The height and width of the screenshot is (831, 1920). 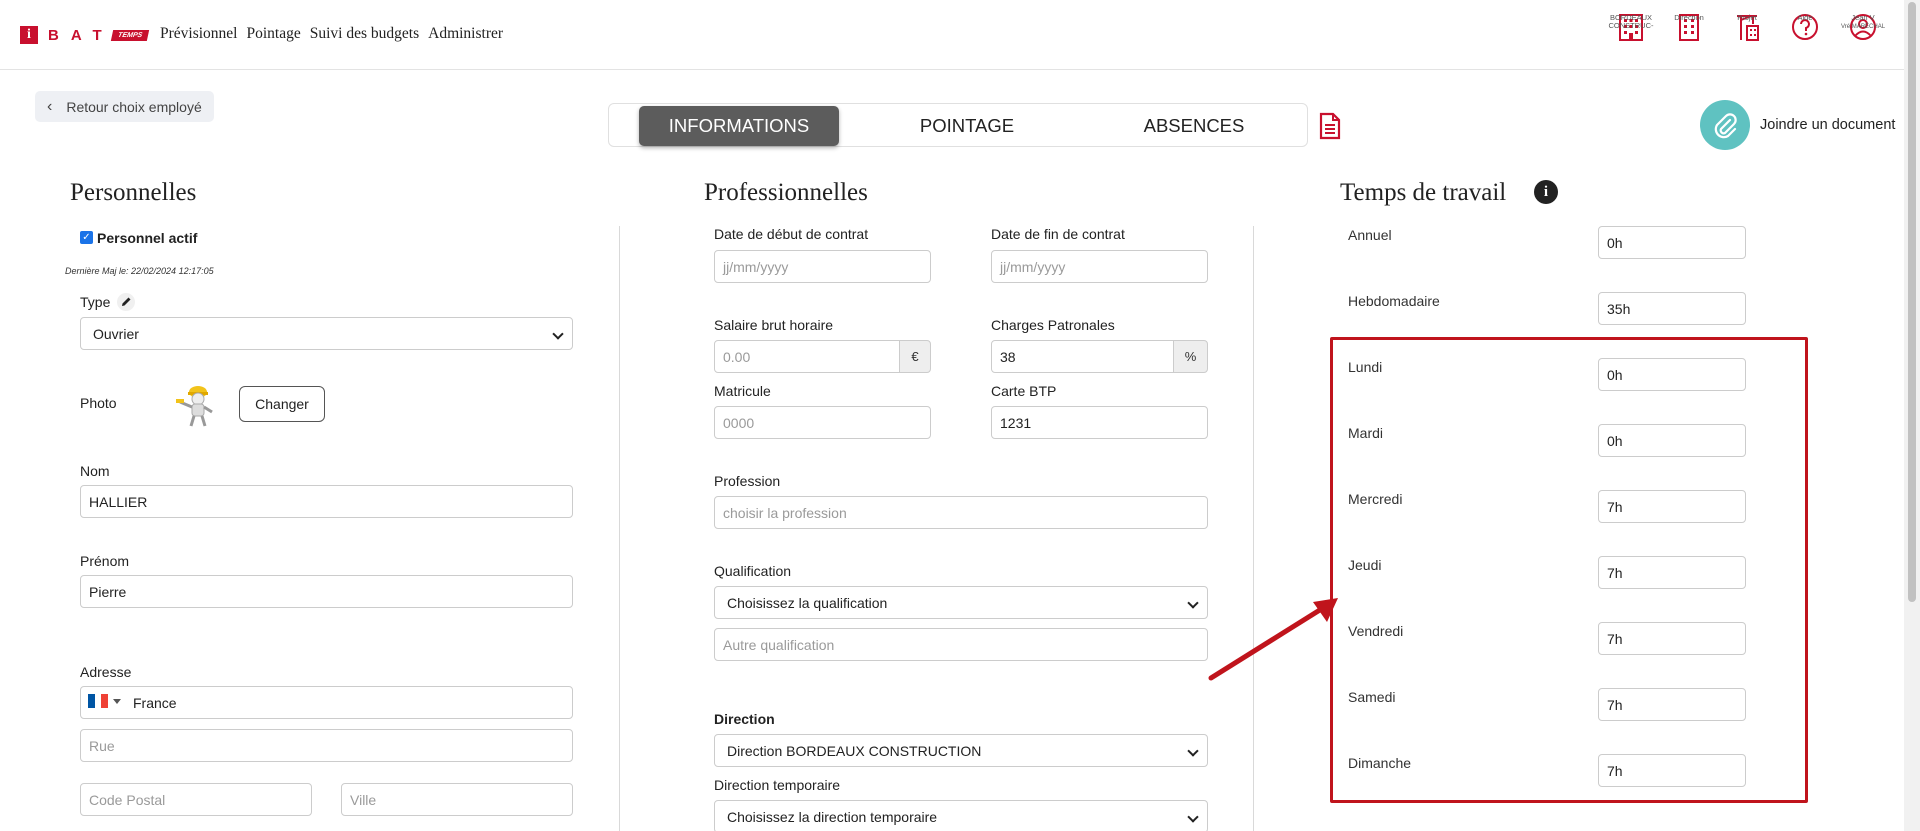 What do you see at coordinates (139, 271) in the screenshot?
I see `last-update: Dernière Maj le: 22/02/2024 12:17:05` at bounding box center [139, 271].